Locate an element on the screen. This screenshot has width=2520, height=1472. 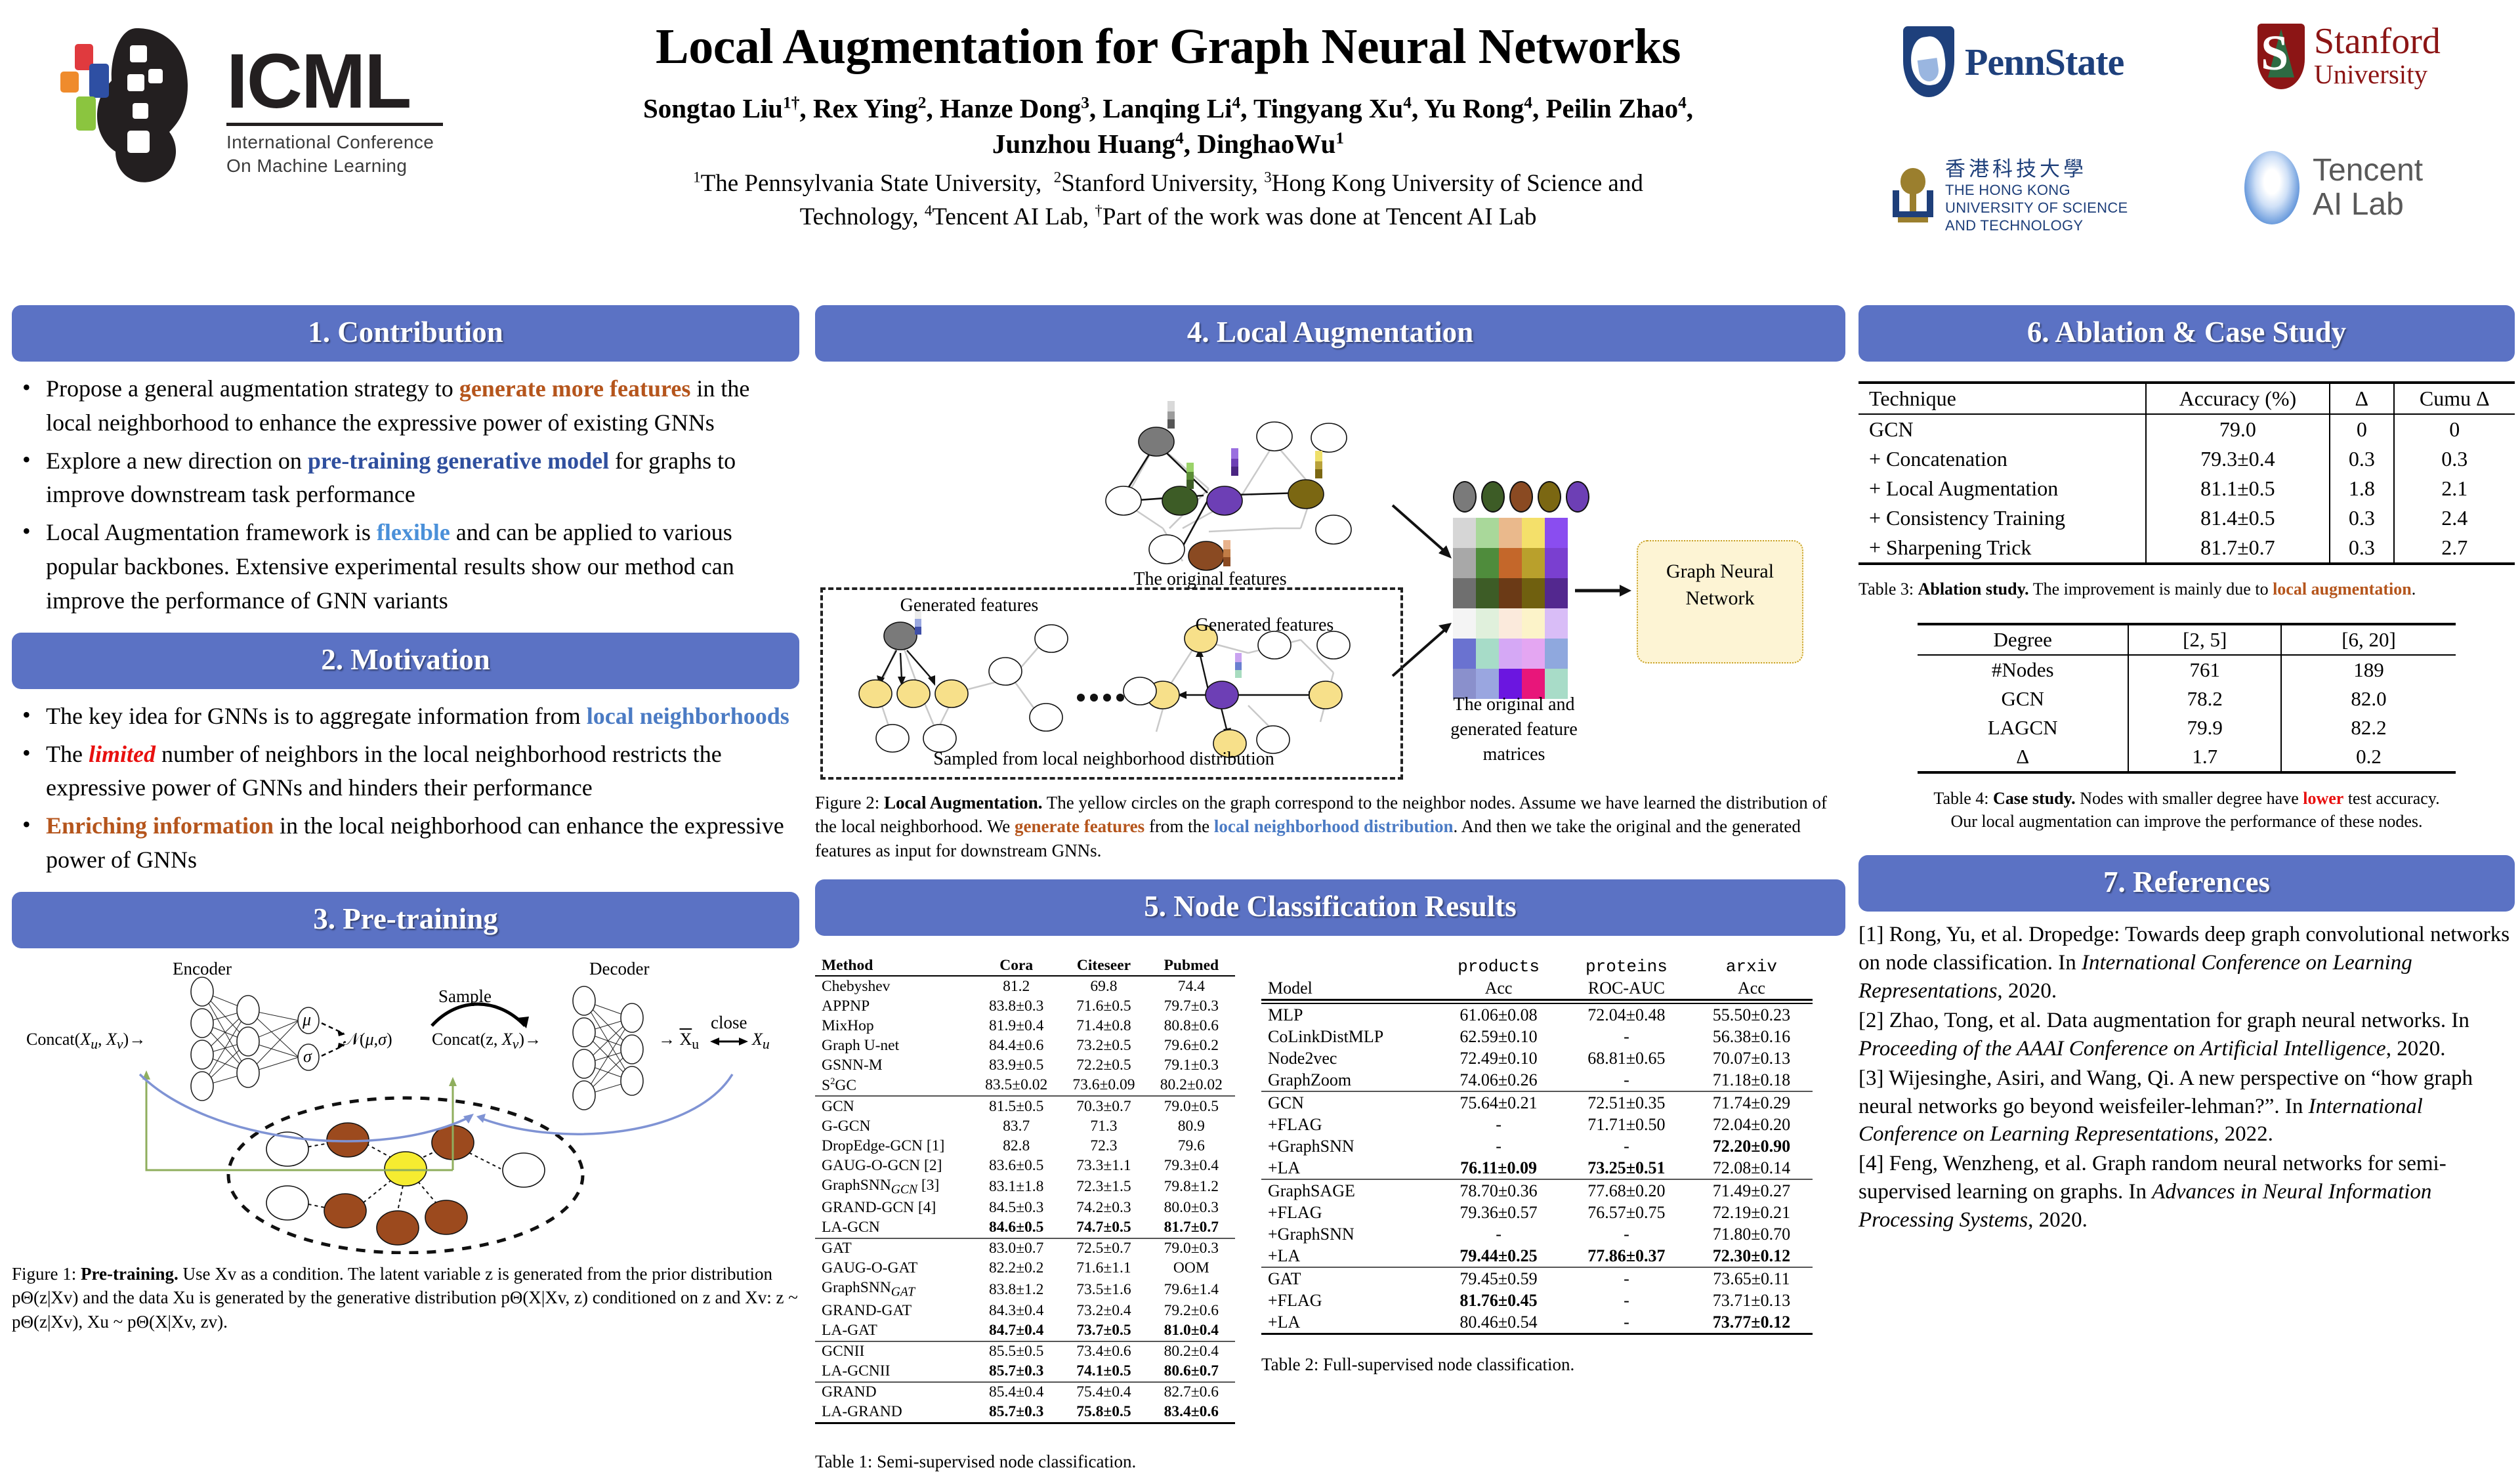
gnn-box: Graph Neural Network is located at coordinates (1720, 601).